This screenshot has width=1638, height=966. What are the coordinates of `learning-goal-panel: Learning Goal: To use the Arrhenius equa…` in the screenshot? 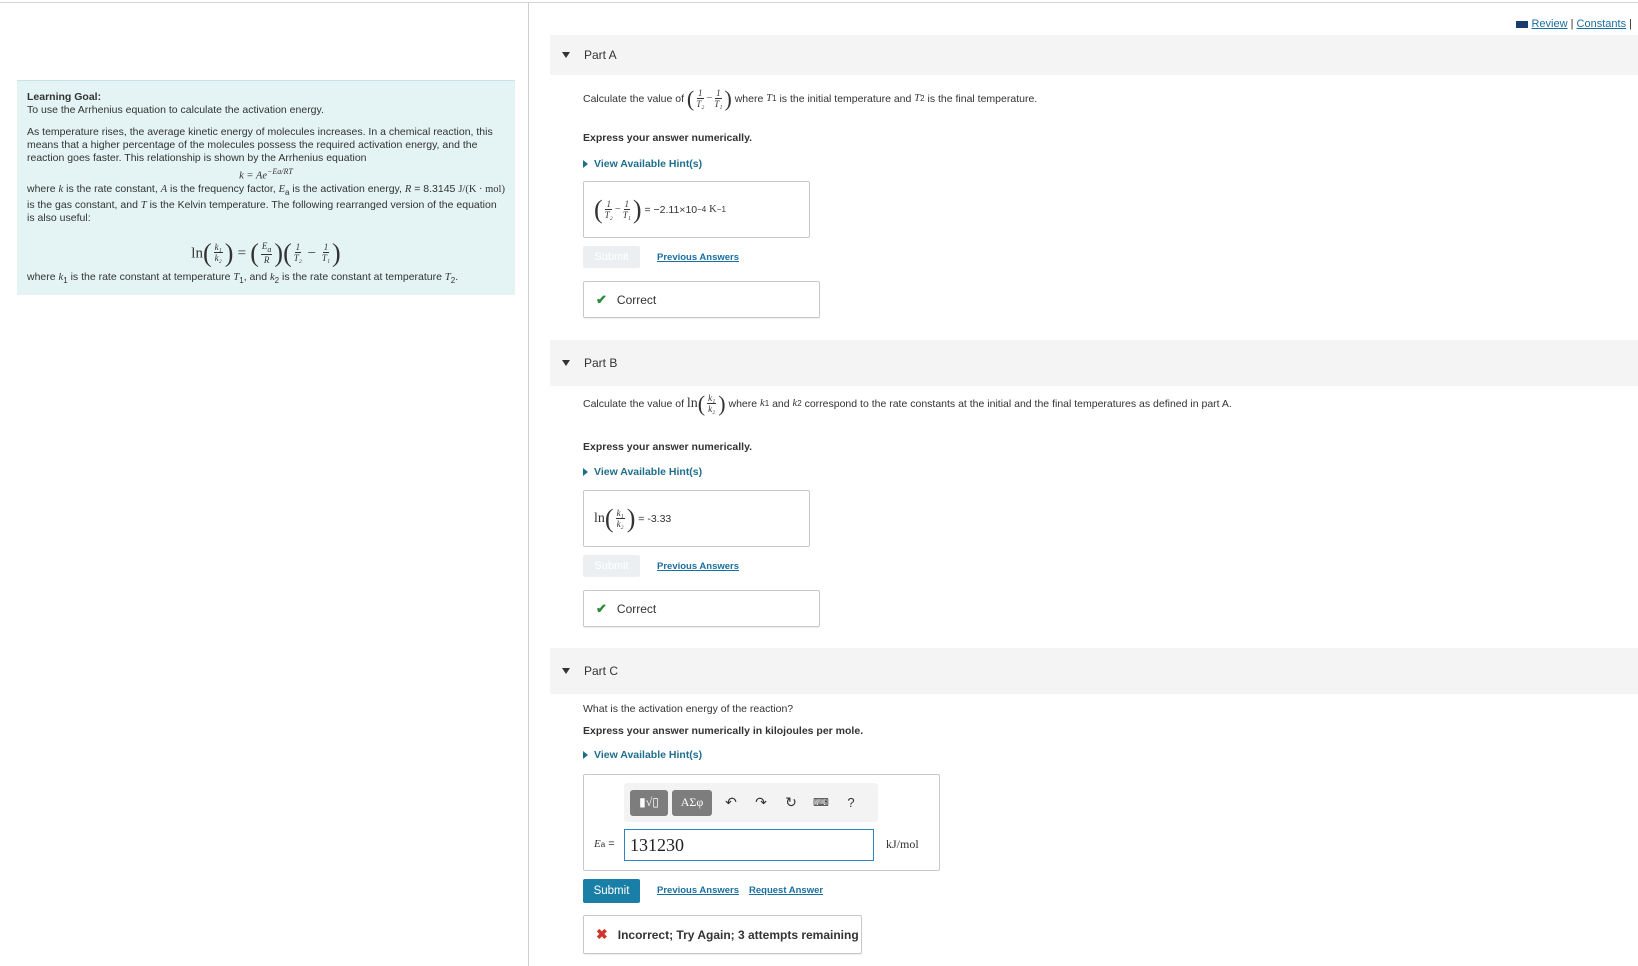 It's located at (266, 187).